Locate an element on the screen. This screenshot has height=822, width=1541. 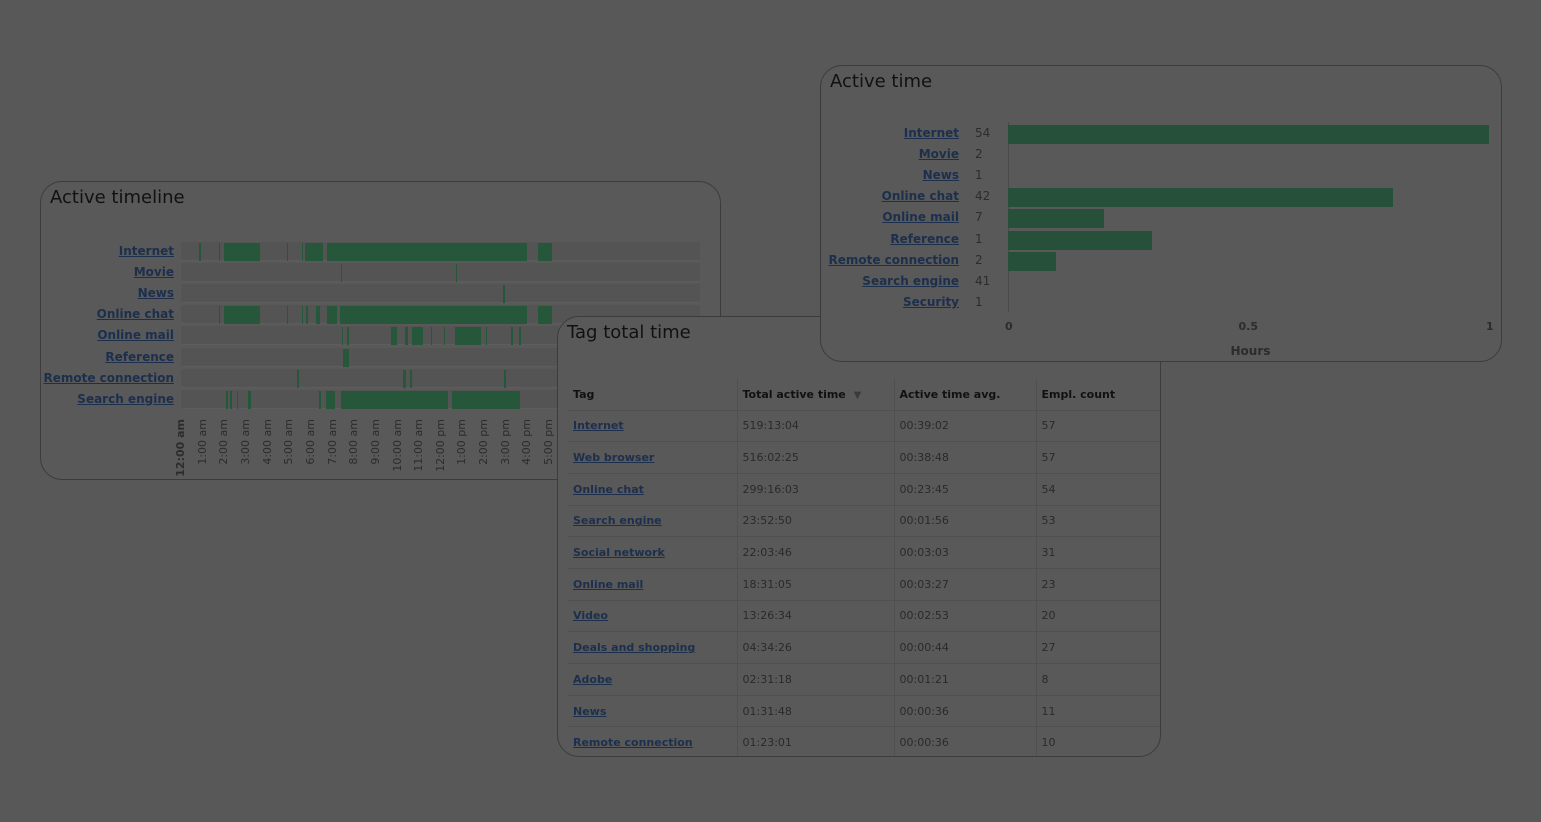
table-cell: 23:52:50 is located at coordinates (816, 521).